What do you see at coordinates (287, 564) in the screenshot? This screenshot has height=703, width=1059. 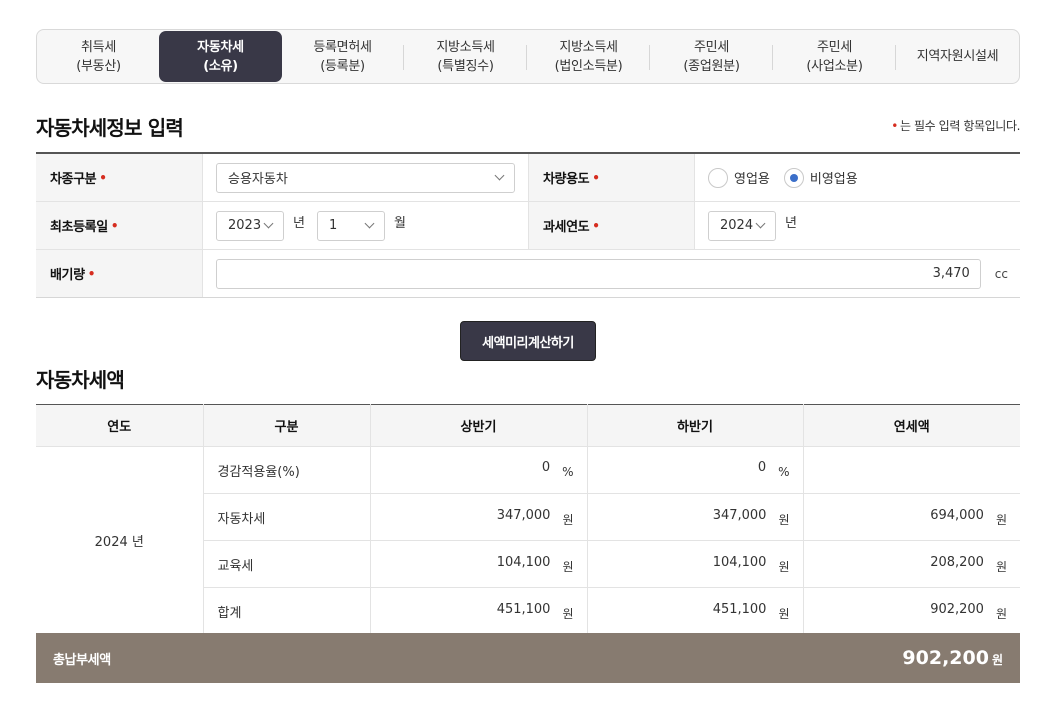 I see `kind-cell: 교육세` at bounding box center [287, 564].